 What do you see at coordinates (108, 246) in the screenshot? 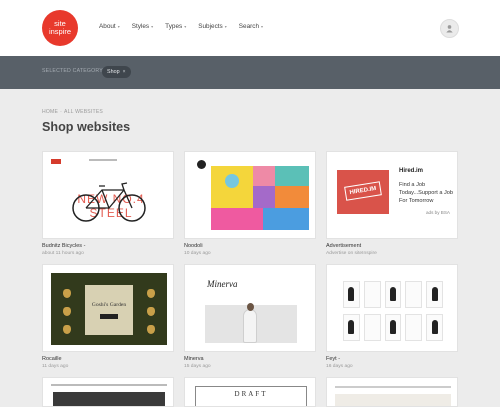
I see `card-title: Budnitz Bicycles -` at bounding box center [108, 246].